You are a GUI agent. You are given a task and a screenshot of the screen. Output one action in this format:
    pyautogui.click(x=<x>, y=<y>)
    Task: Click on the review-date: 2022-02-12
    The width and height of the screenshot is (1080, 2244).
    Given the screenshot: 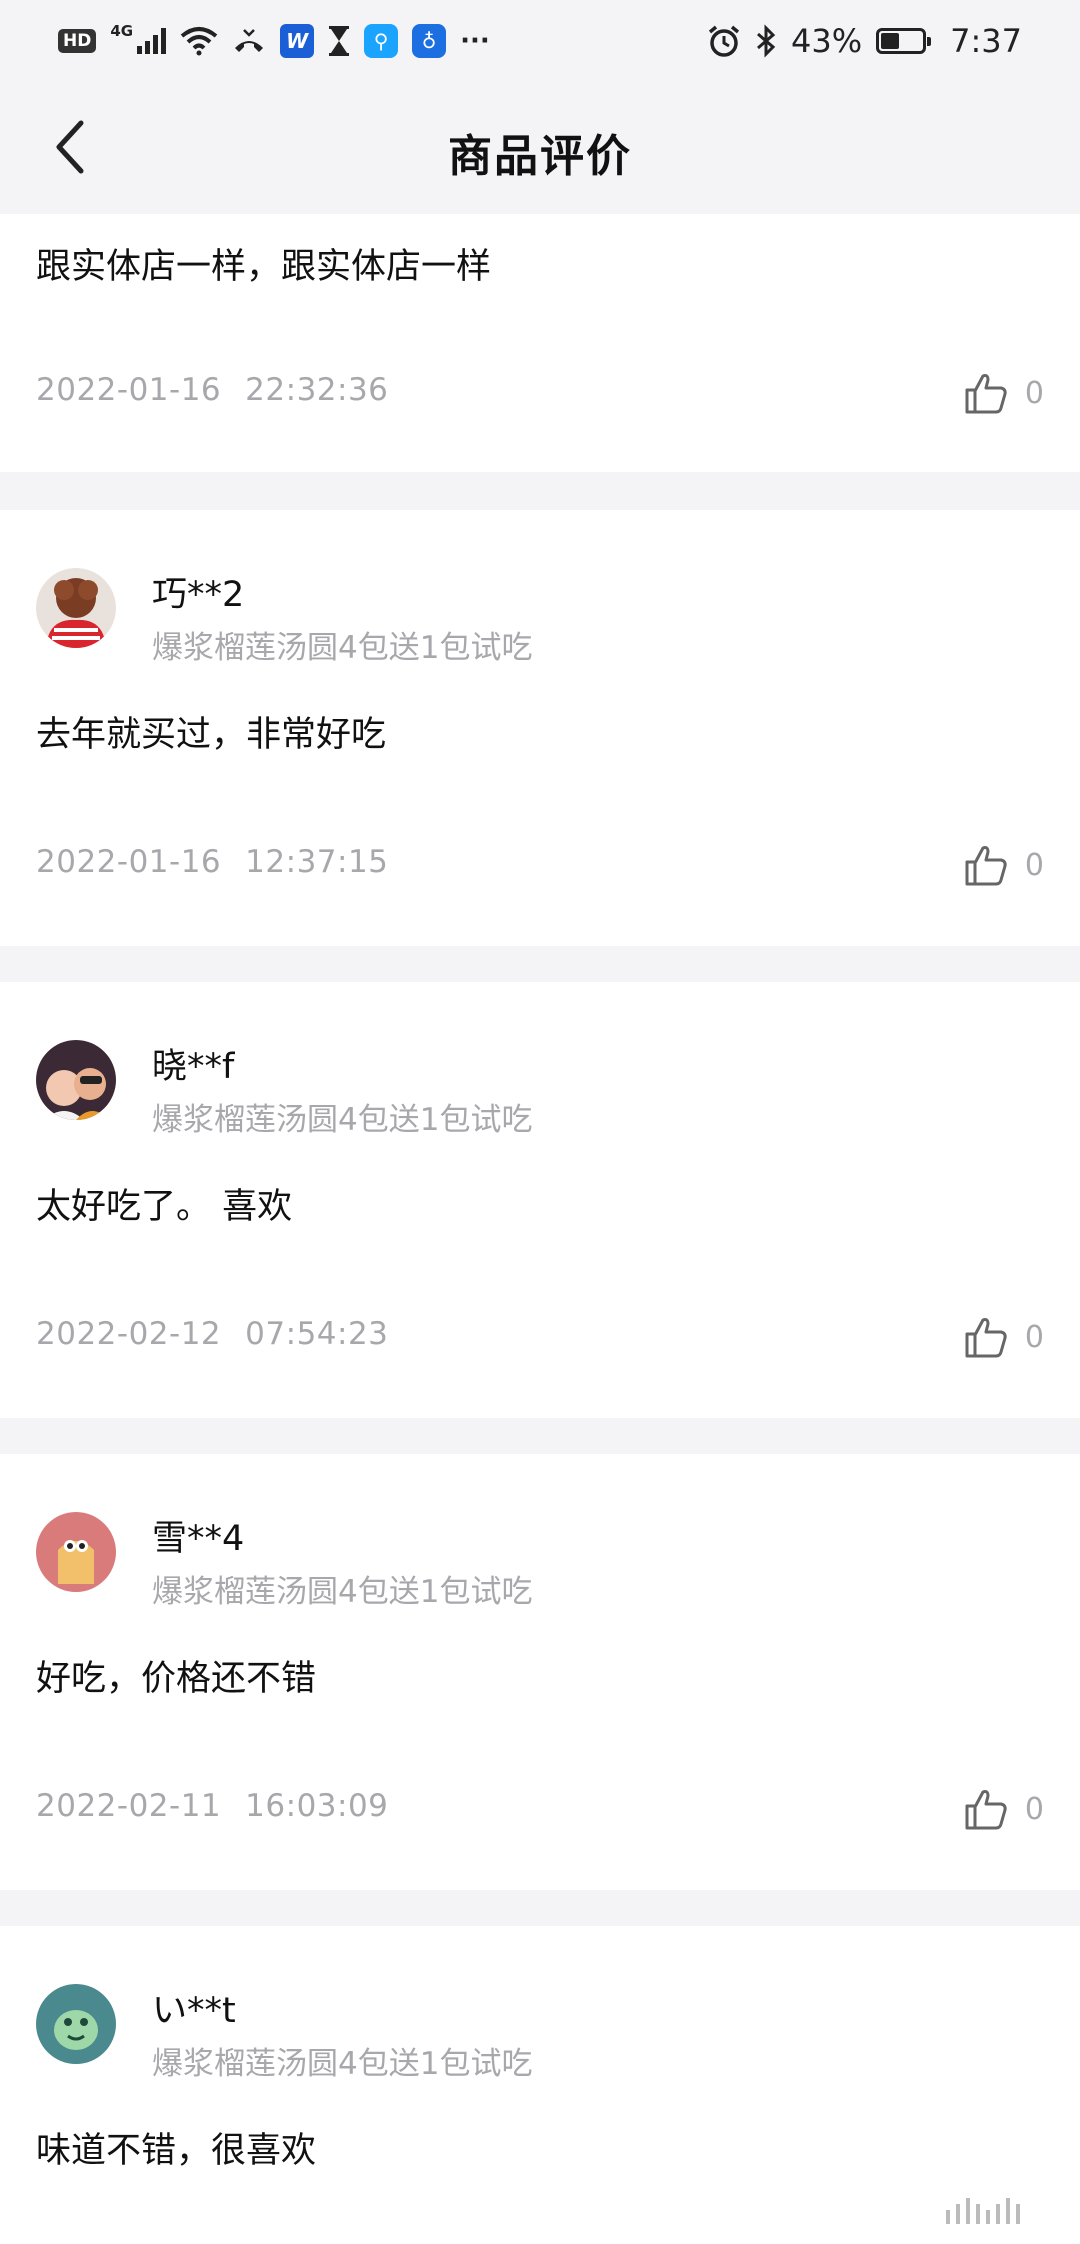 What is the action you would take?
    pyautogui.click(x=129, y=1334)
    